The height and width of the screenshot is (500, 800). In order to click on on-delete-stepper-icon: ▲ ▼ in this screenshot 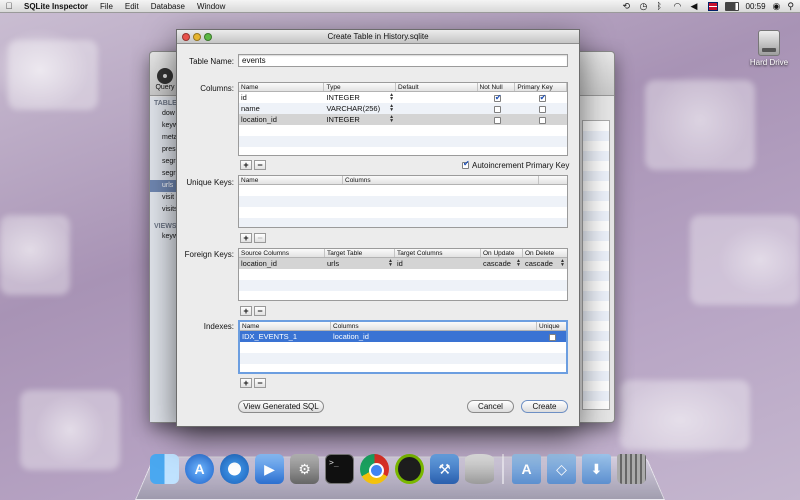, I will do `click(562, 263)`.